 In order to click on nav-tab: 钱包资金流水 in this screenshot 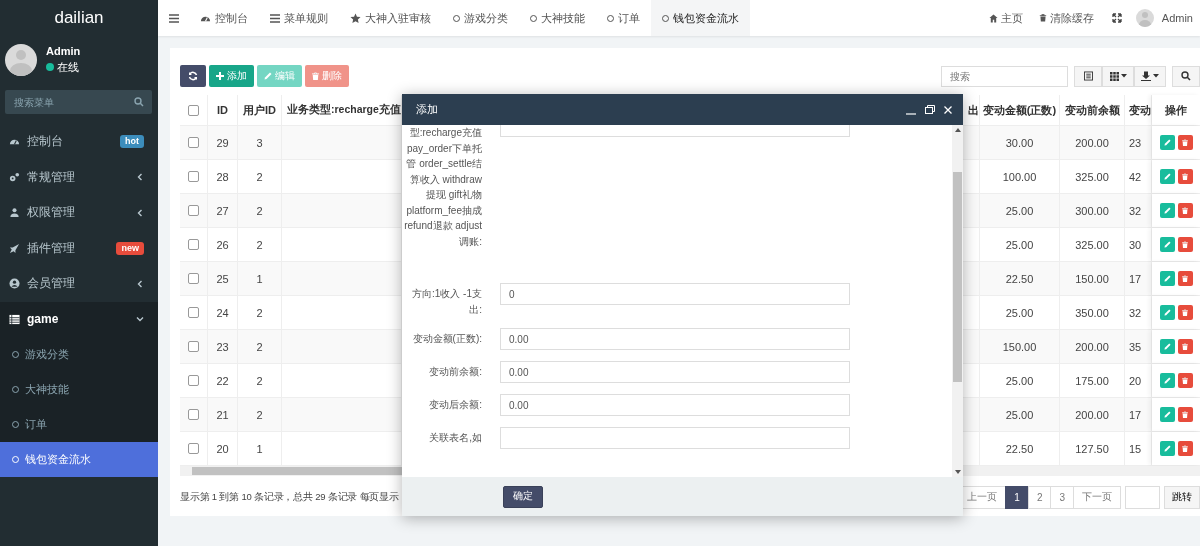, I will do `click(700, 18)`.